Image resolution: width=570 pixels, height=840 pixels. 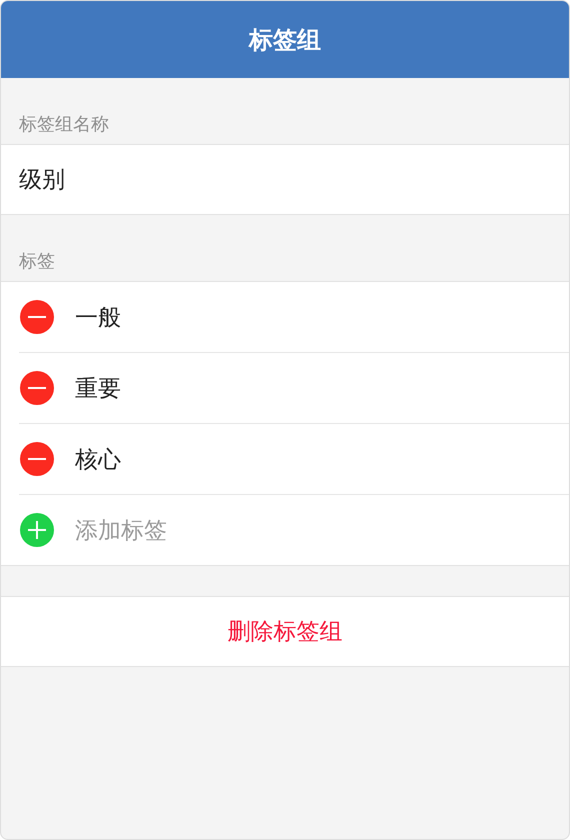 I want to click on section-label: 标签, so click(x=37, y=262).